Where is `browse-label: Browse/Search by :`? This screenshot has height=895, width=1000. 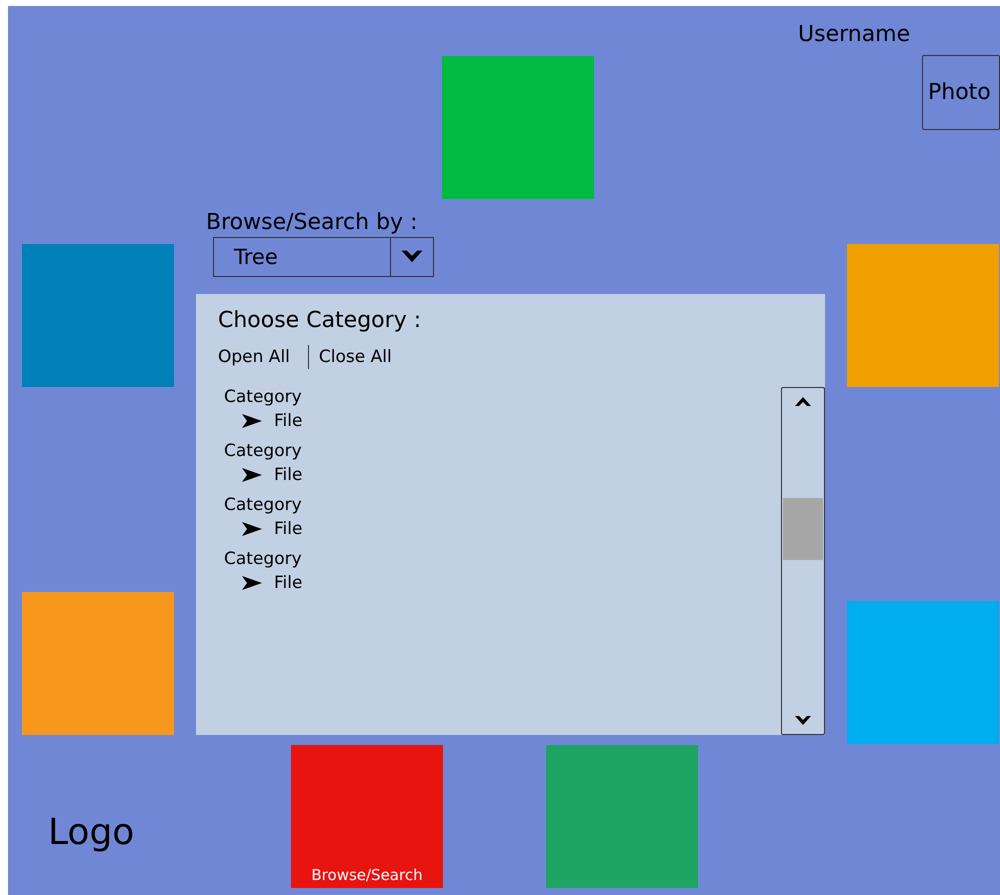
browse-label: Browse/Search by : is located at coordinates (312, 222).